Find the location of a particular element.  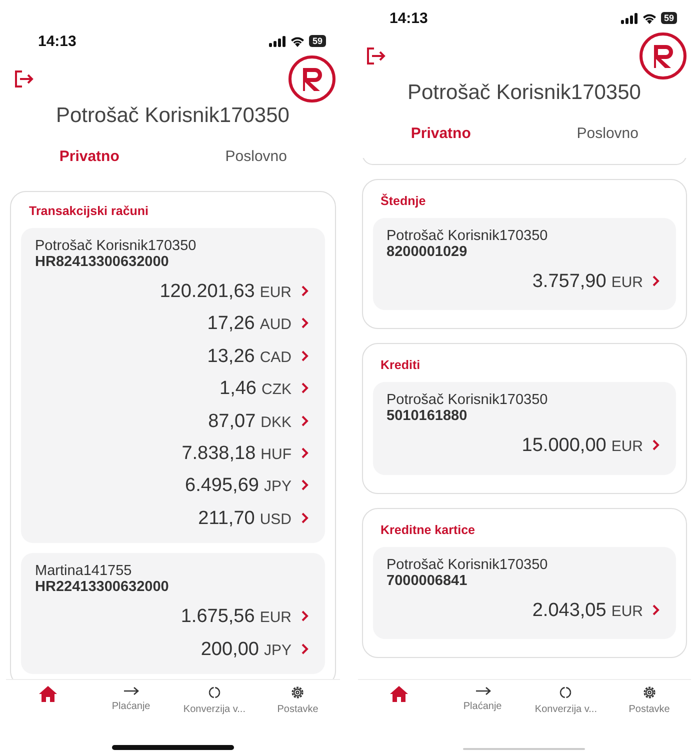

currency-code: CAD is located at coordinates (276, 358).